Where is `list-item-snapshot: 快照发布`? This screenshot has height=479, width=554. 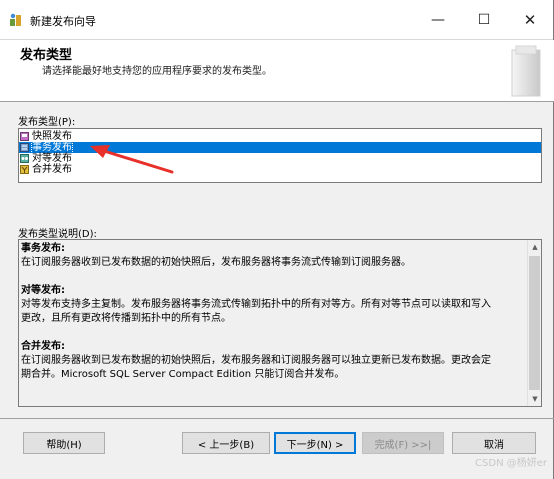 list-item-snapshot: 快照发布 is located at coordinates (280, 136).